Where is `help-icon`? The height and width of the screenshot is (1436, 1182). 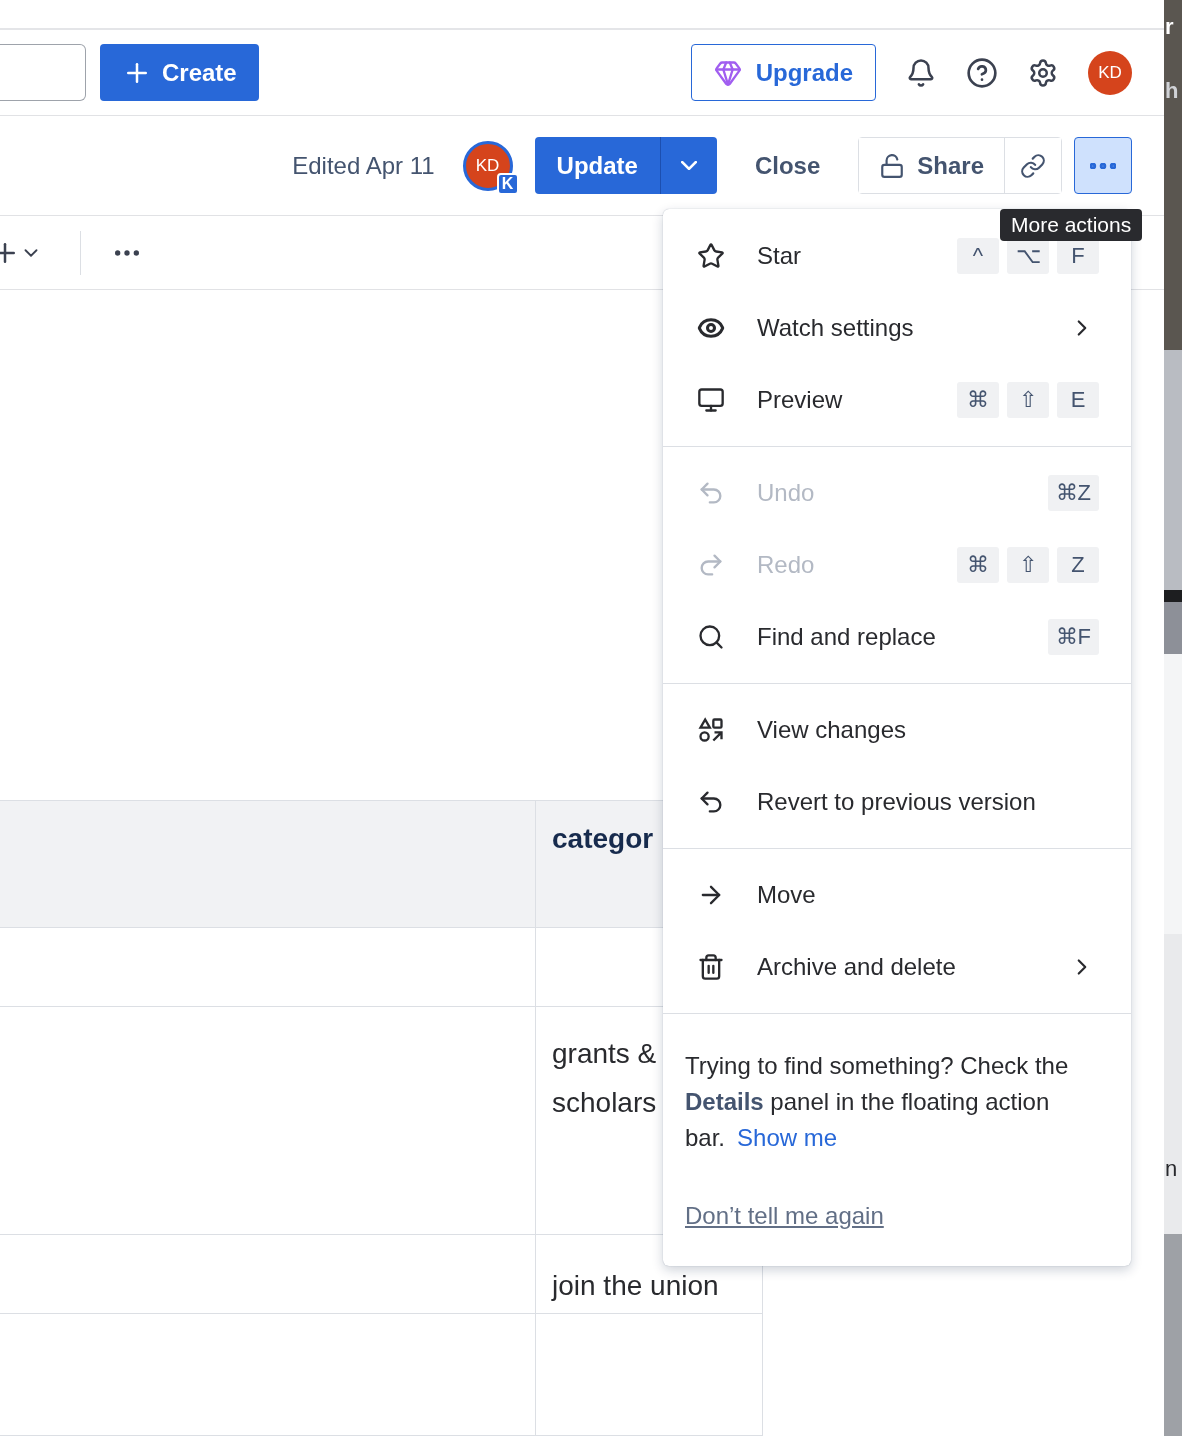 help-icon is located at coordinates (982, 72).